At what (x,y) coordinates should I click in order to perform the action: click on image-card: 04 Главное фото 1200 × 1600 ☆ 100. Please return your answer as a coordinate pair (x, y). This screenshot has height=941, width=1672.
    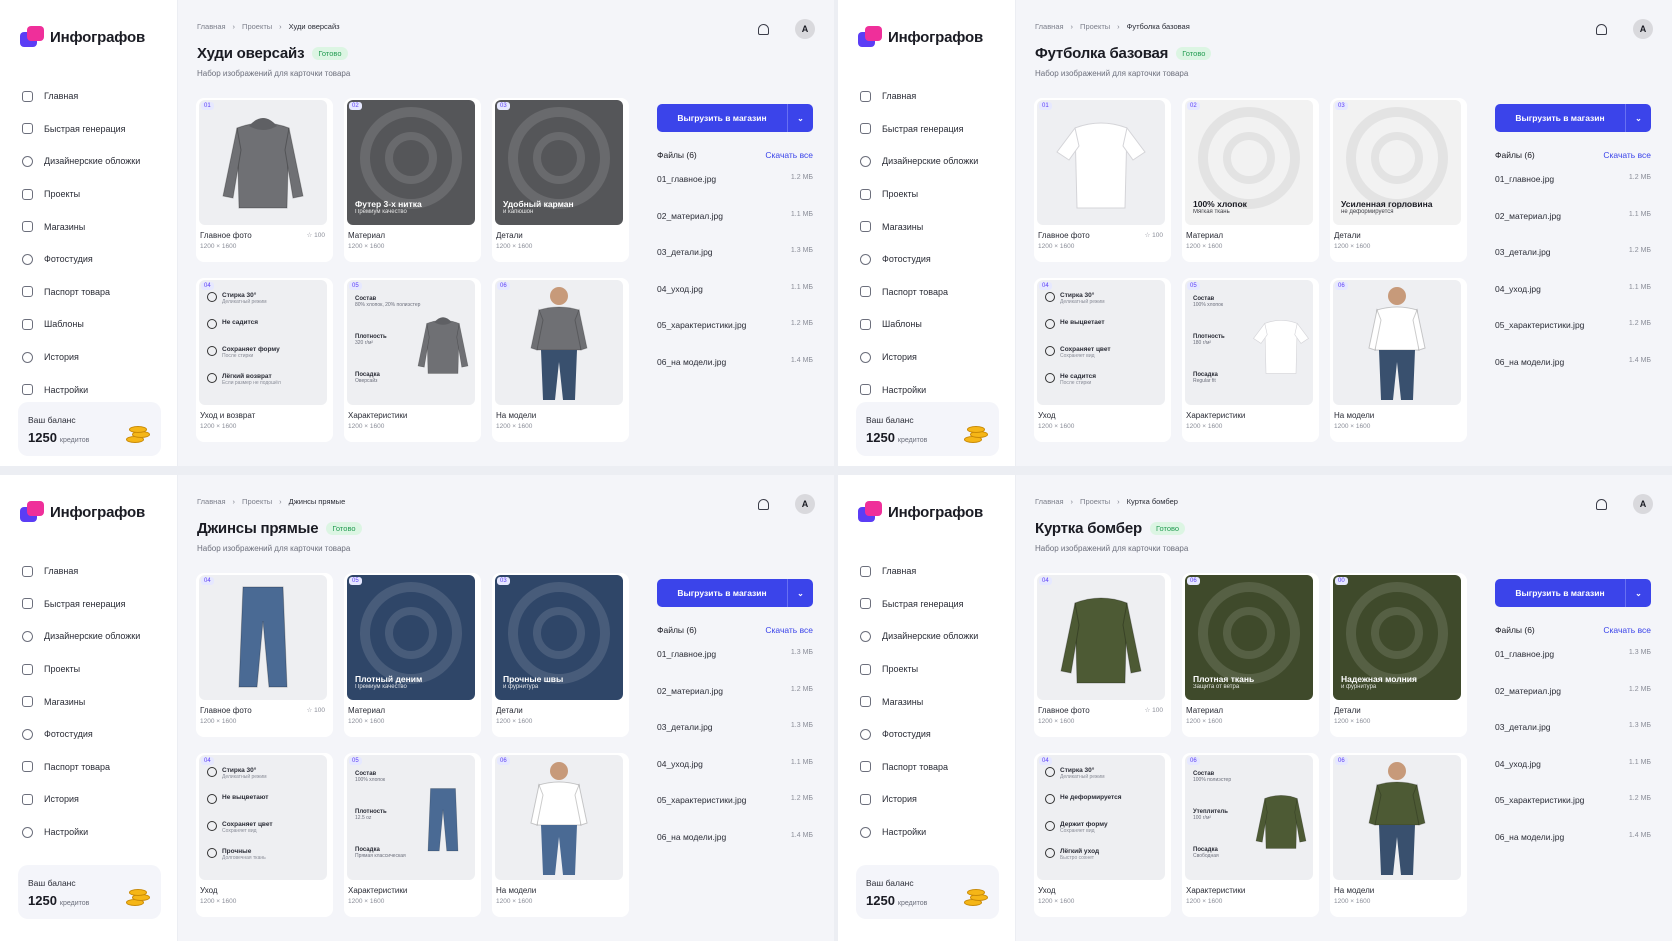
    Looking at the image, I should click on (1102, 655).